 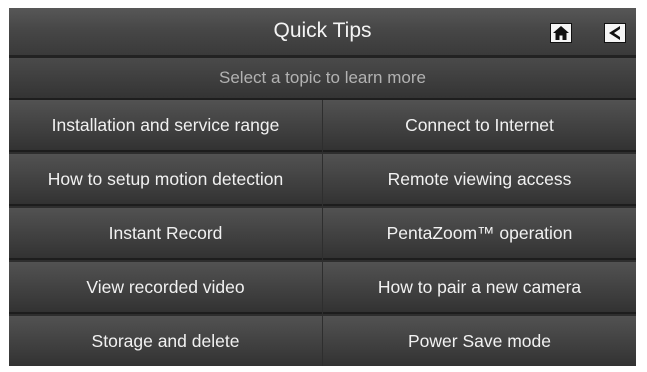 I want to click on topic-remote-viewing-button: Remote viewing access, so click(x=479, y=180).